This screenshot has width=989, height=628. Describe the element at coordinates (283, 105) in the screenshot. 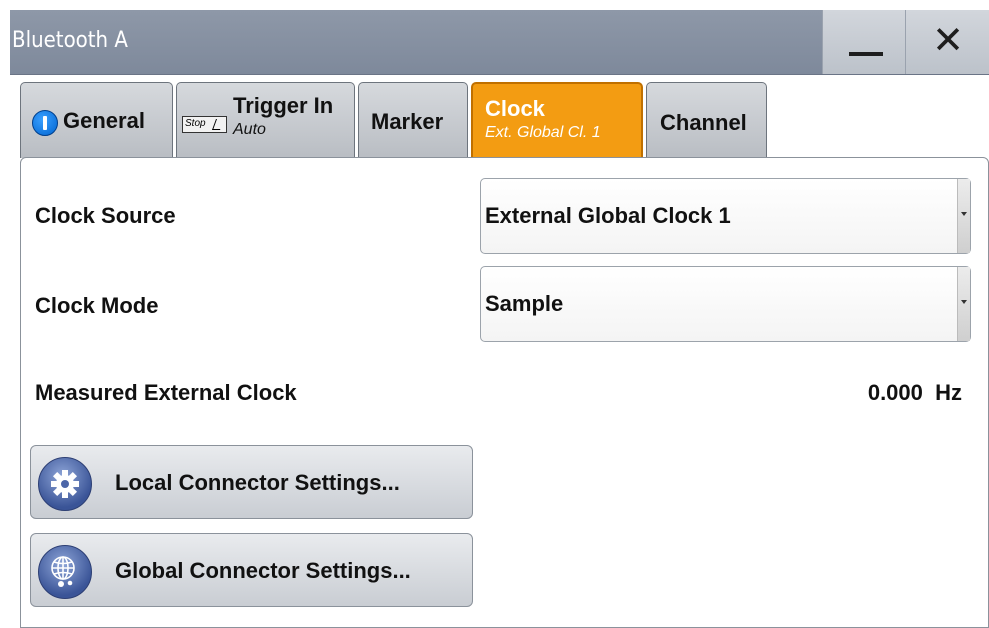

I see `tab-trigger-label: Trigger In` at that location.